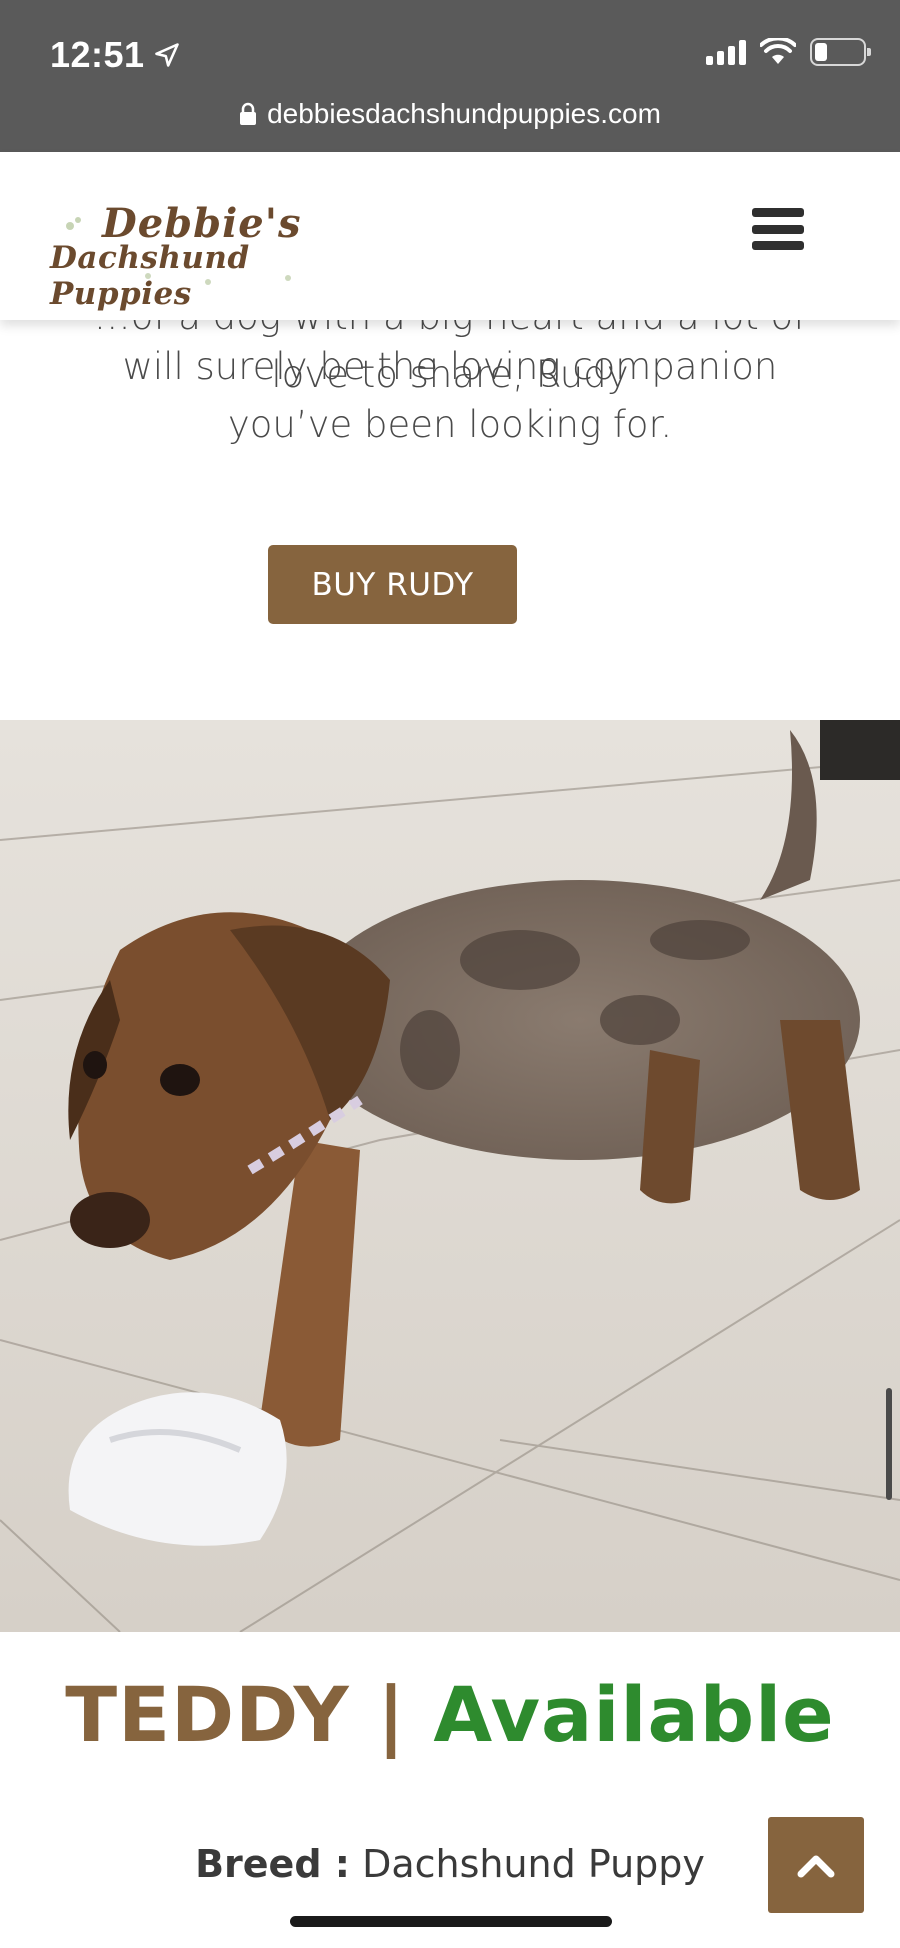  I want to click on wifi-icon, so click(778, 51).